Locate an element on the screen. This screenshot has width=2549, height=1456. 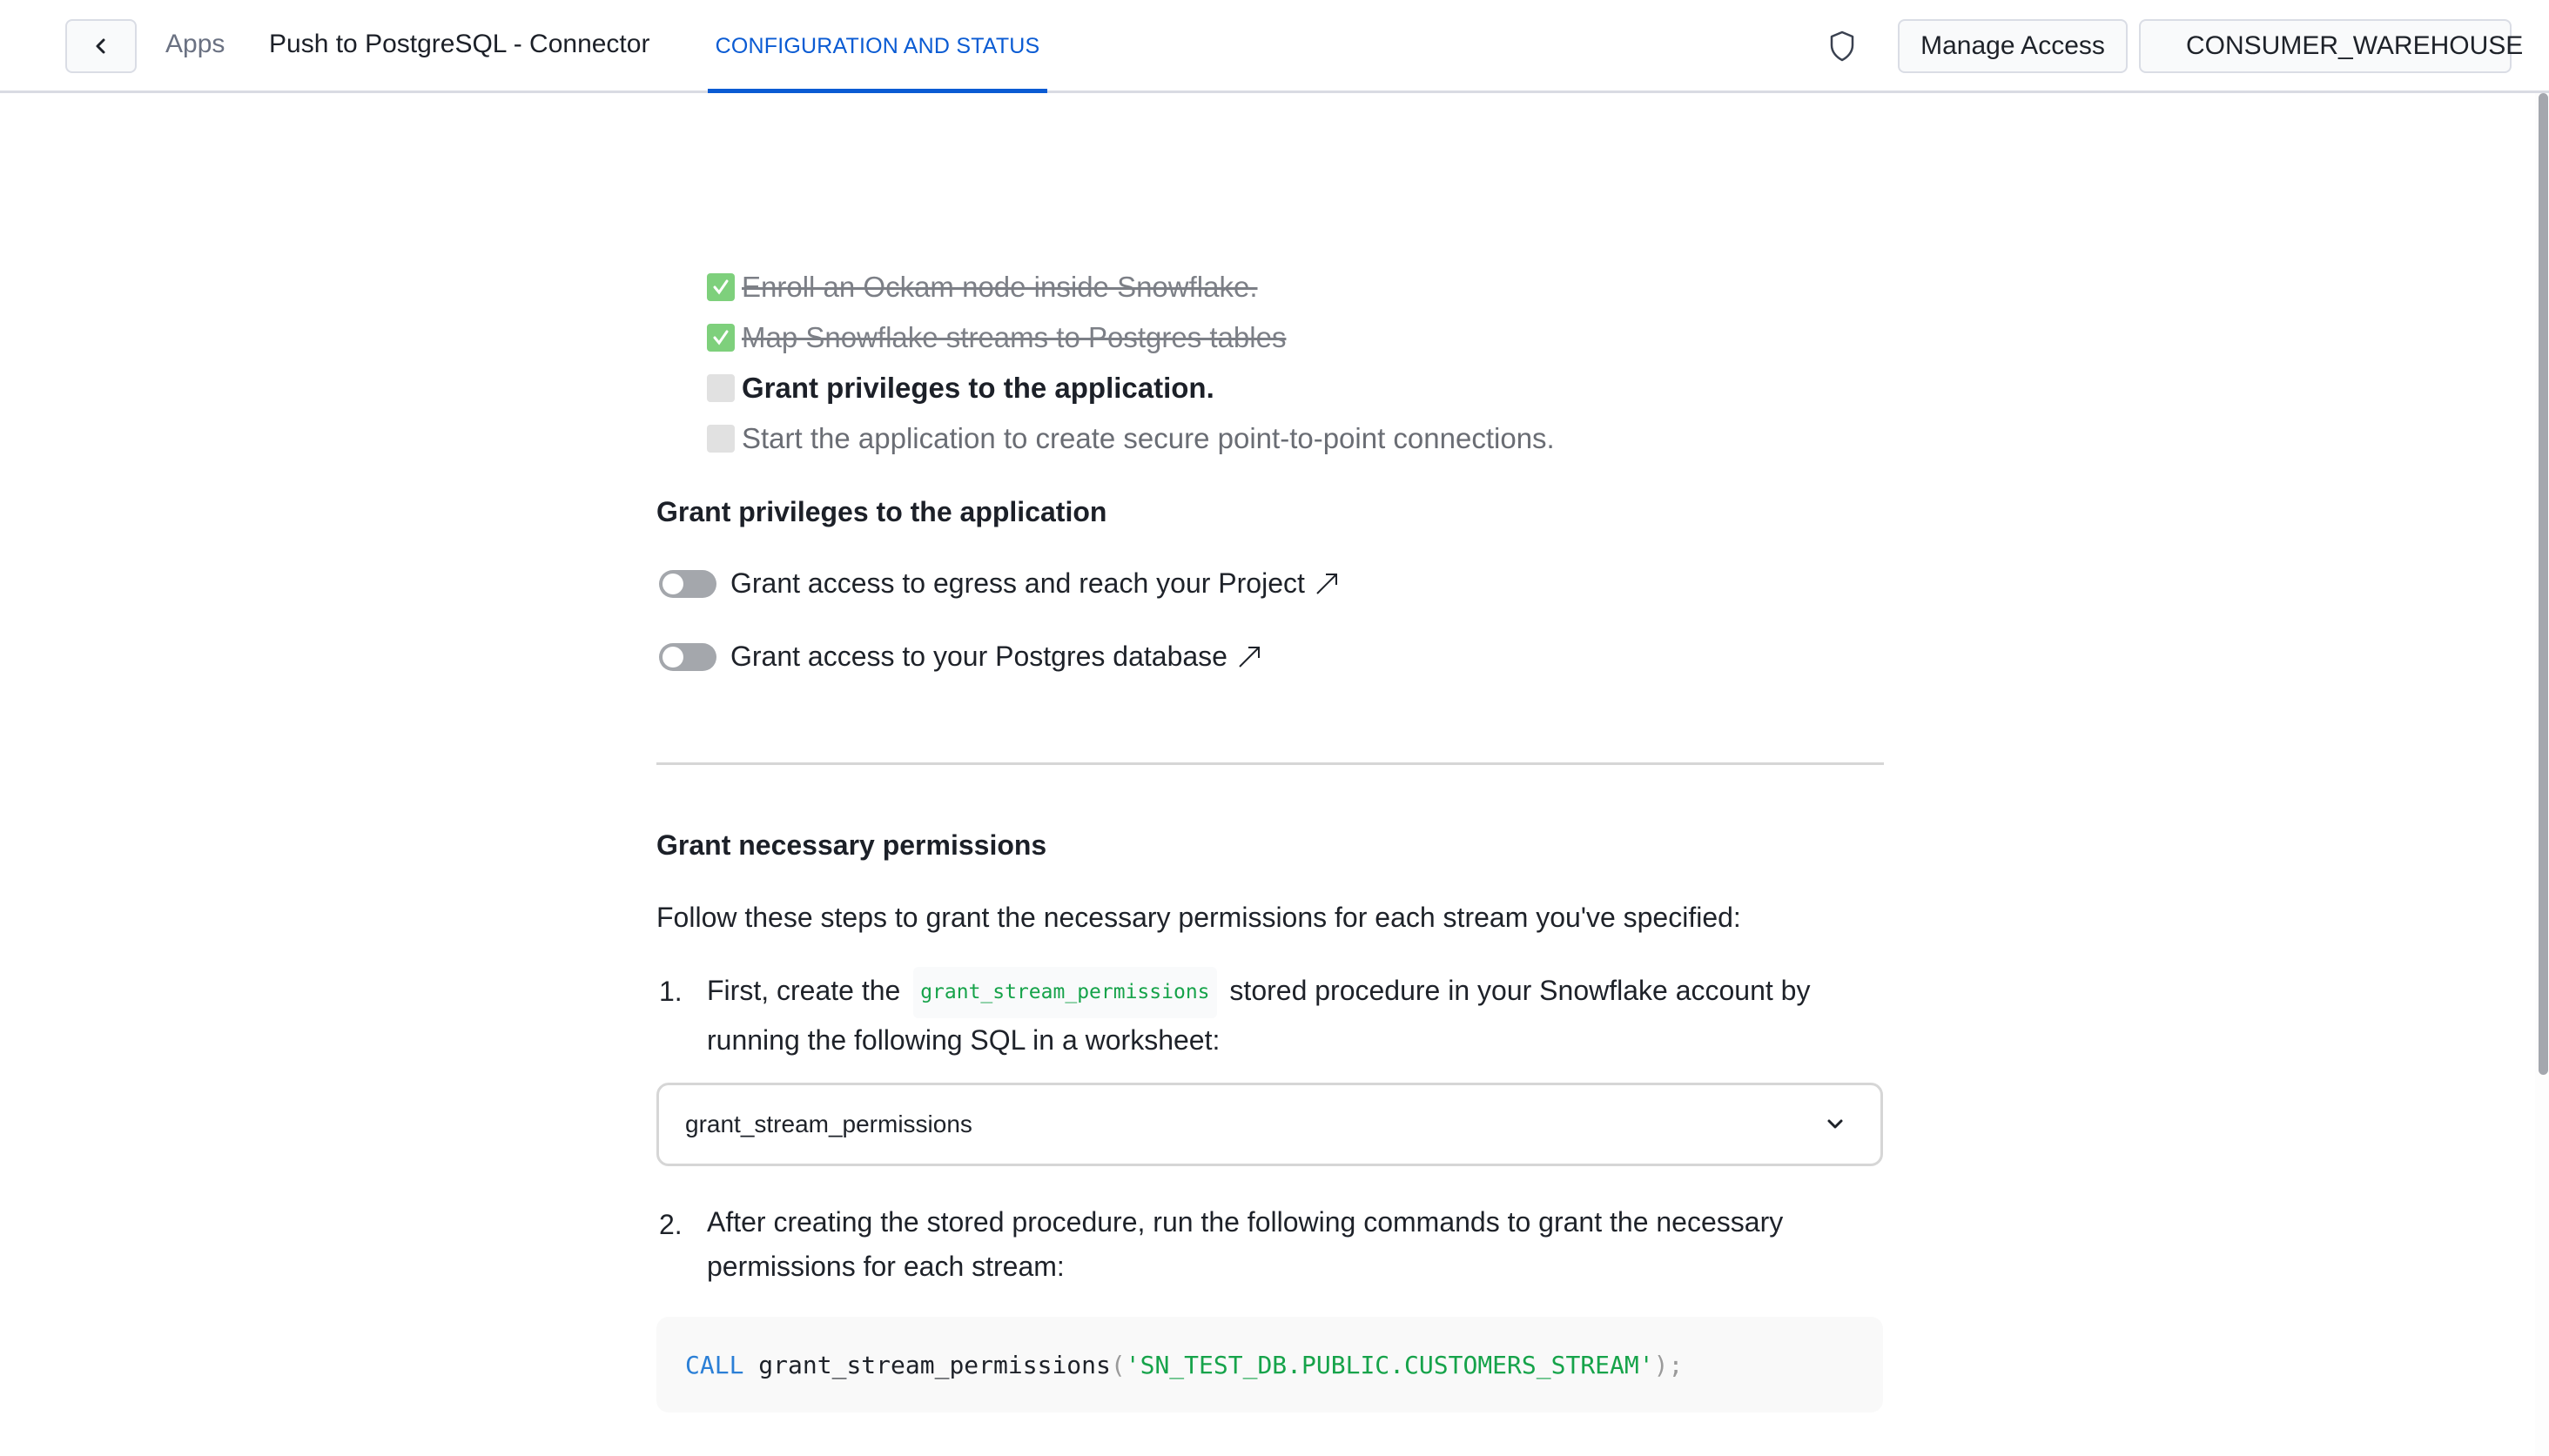
scrollbar-thumb is located at coordinates (2543, 584).